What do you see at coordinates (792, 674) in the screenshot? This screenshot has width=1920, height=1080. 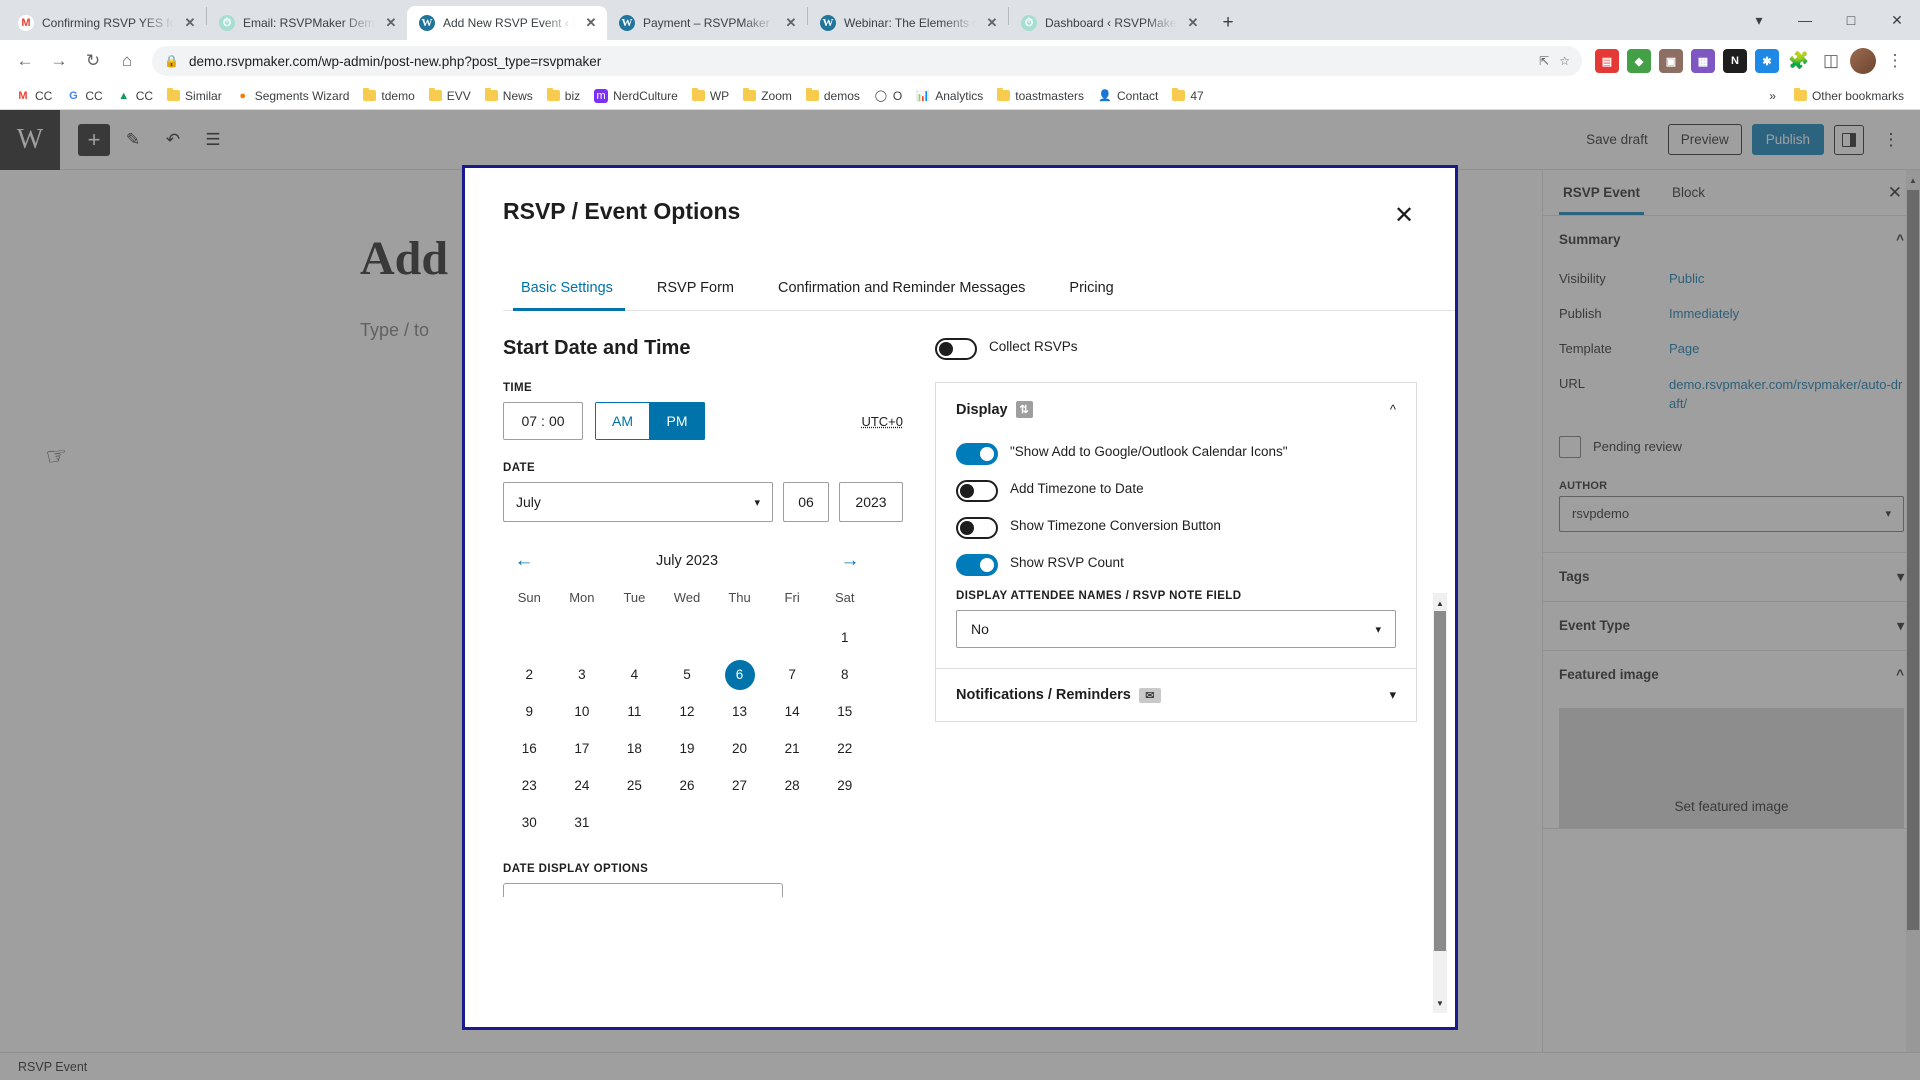 I see `calendar-day: 7` at bounding box center [792, 674].